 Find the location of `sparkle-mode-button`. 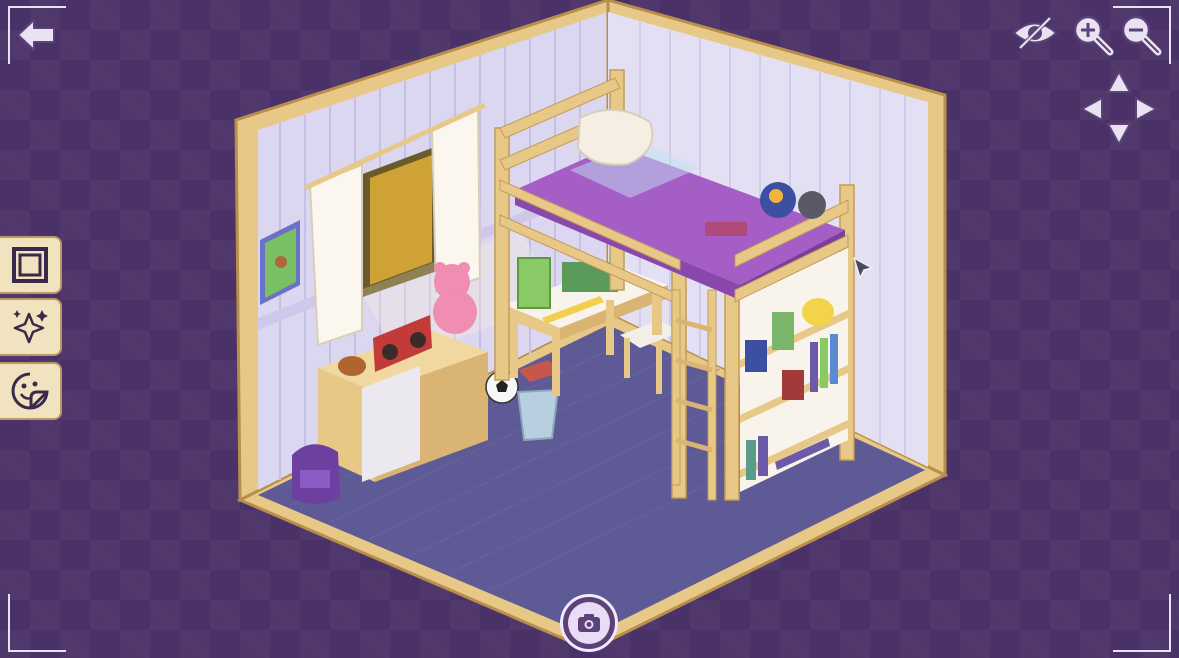

sparkle-mode-button is located at coordinates (31, 327).